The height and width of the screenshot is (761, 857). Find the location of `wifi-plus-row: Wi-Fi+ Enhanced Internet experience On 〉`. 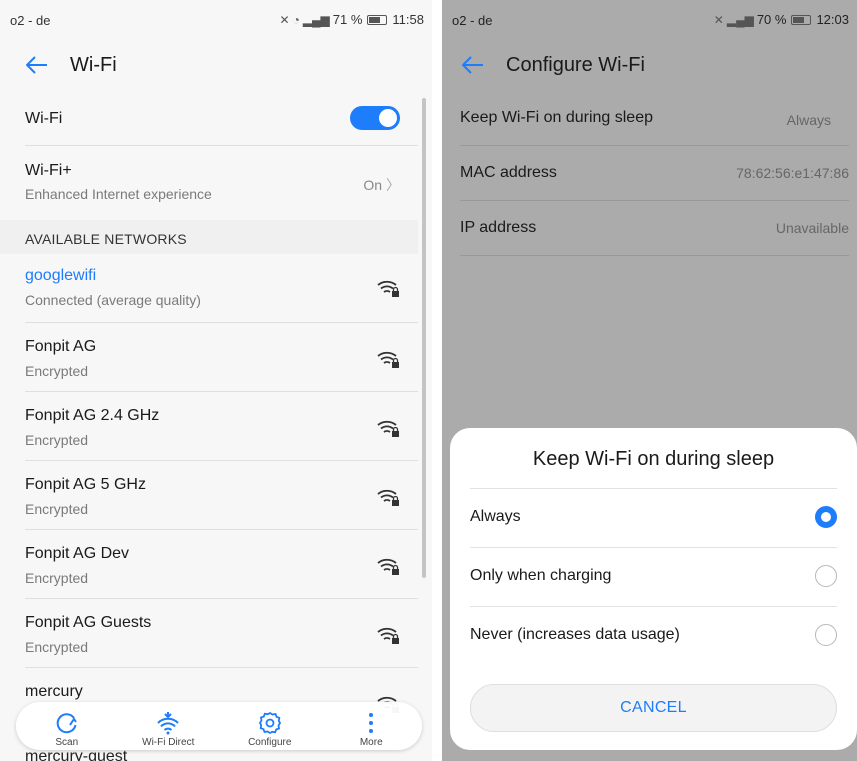

wifi-plus-row: Wi-Fi+ Enhanced Internet experience On 〉 is located at coordinates (221, 183).